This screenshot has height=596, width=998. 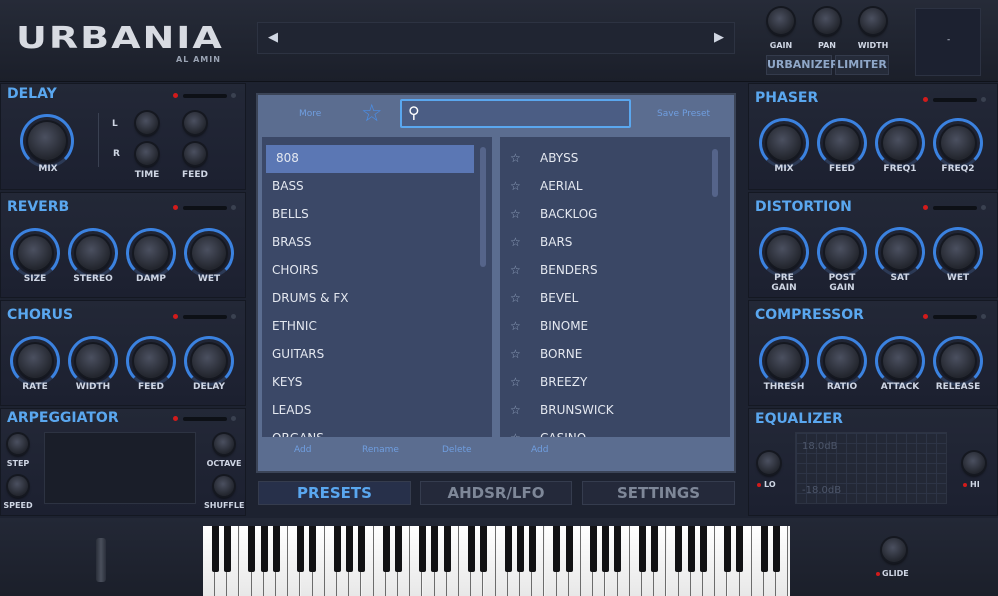 What do you see at coordinates (658, 493) in the screenshot?
I see `tab-settings: SETTINGS` at bounding box center [658, 493].